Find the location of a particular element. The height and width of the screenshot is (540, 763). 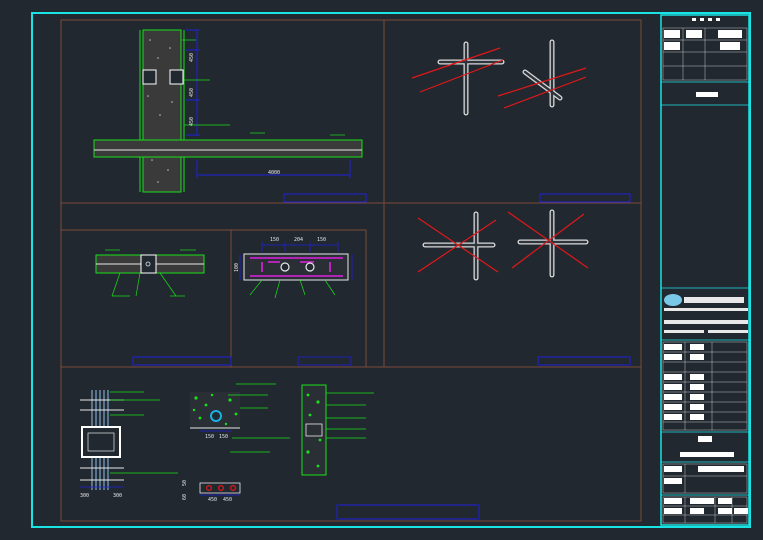

dim-450a: 450 is located at coordinates (212, 500).